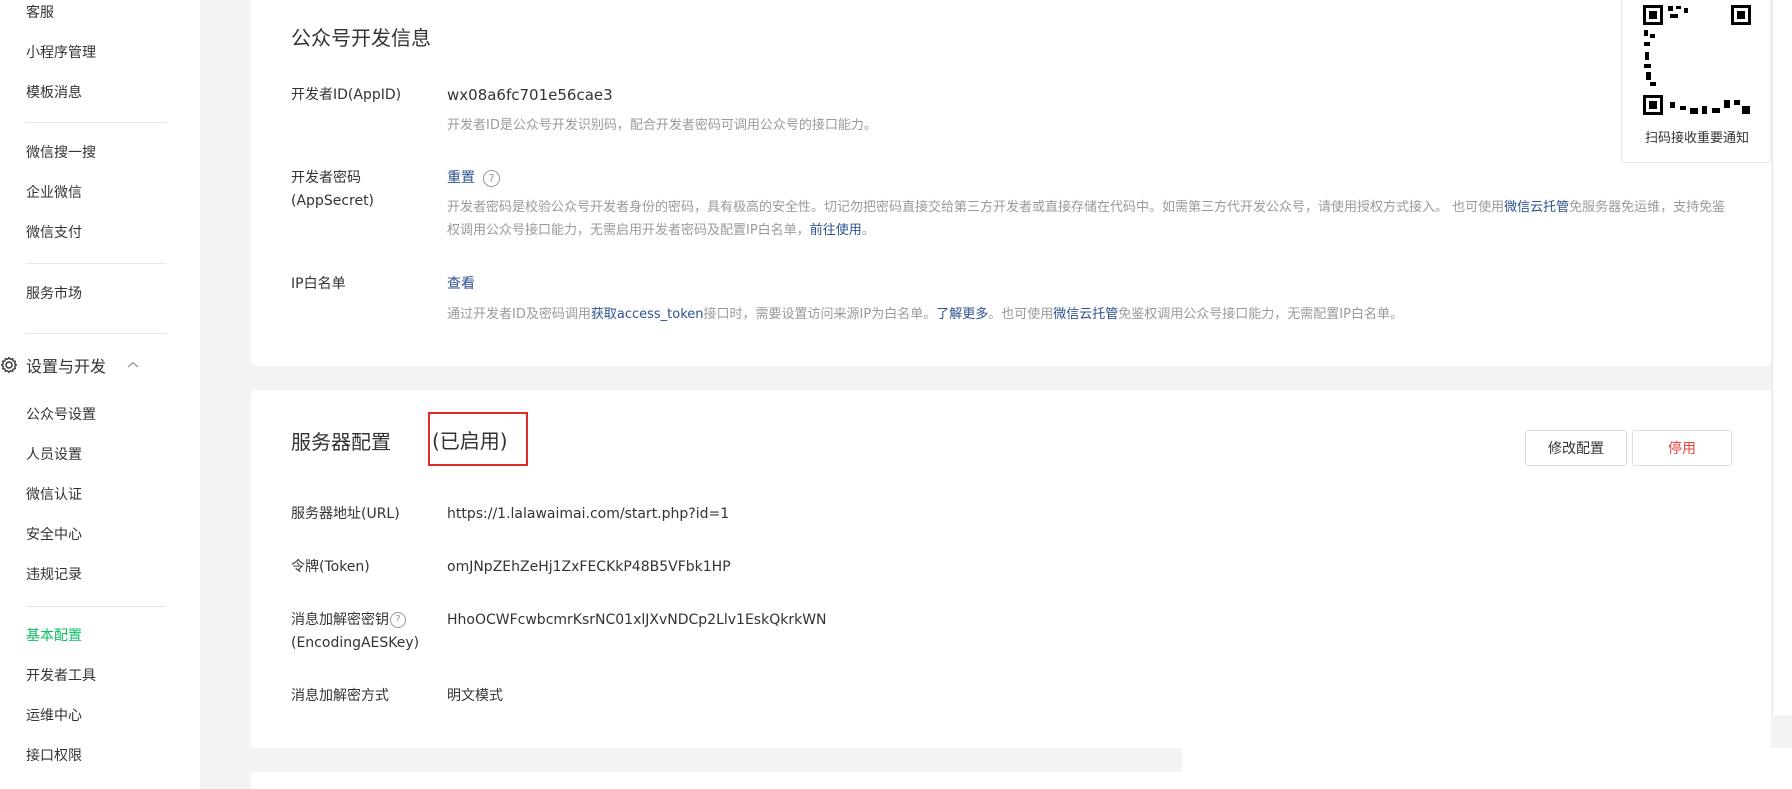 Image resolution: width=1792 pixels, height=789 pixels. What do you see at coordinates (461, 178) in the screenshot?
I see `reset-secret-link: 重置` at bounding box center [461, 178].